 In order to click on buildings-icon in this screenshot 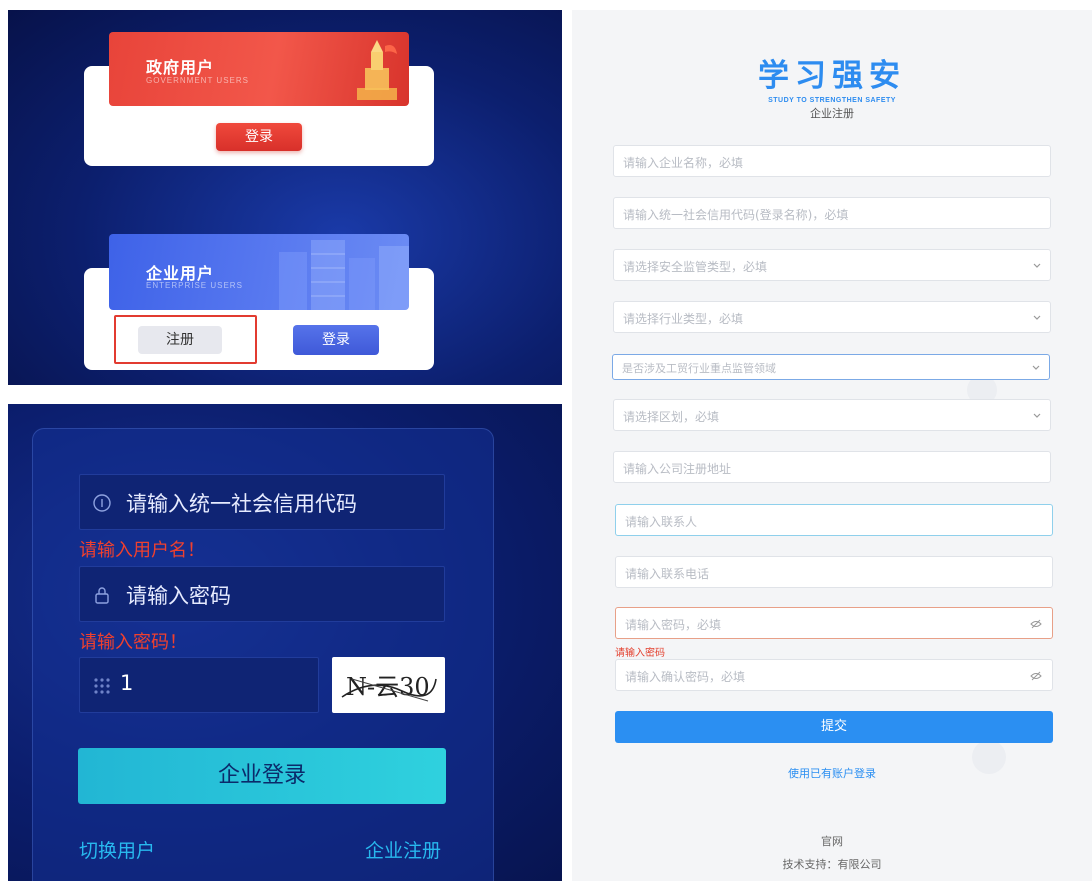, I will do `click(344, 275)`.